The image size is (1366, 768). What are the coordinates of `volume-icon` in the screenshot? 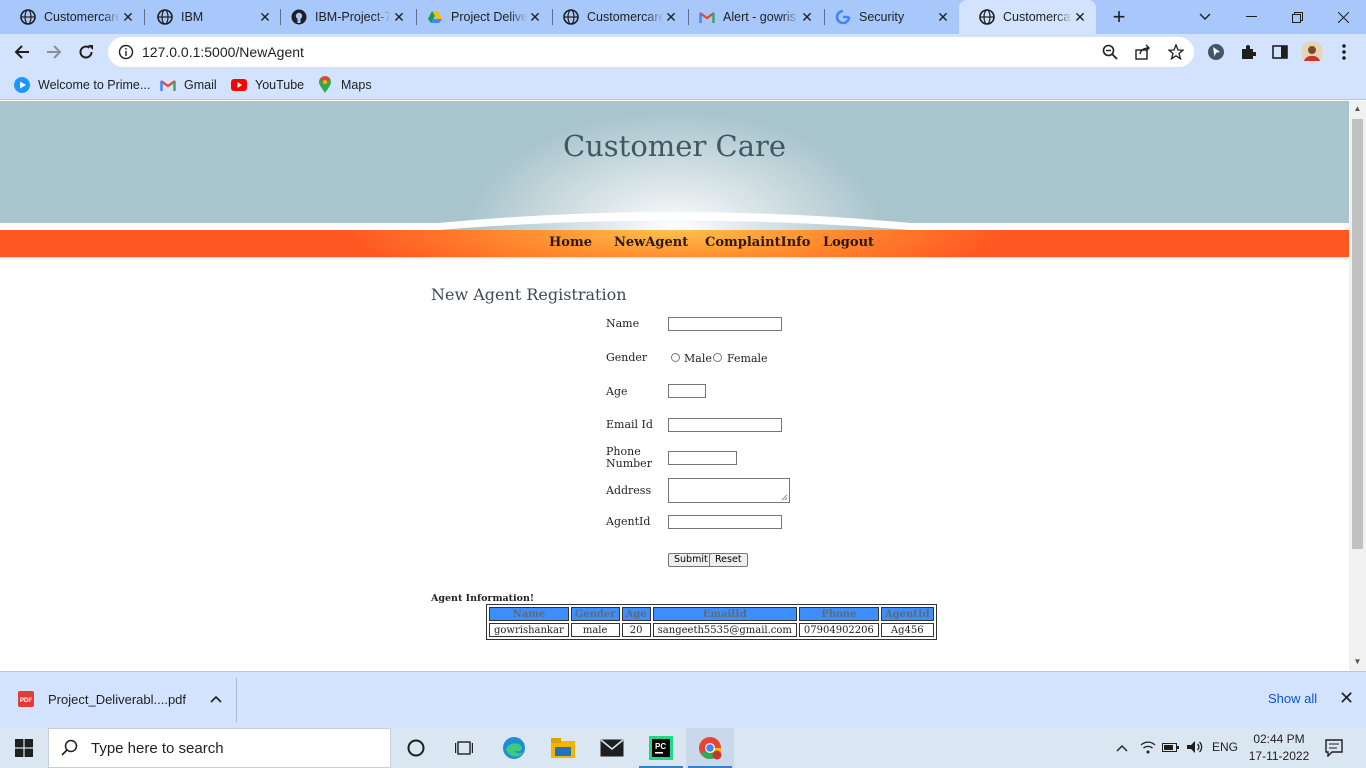 It's located at (1195, 748).